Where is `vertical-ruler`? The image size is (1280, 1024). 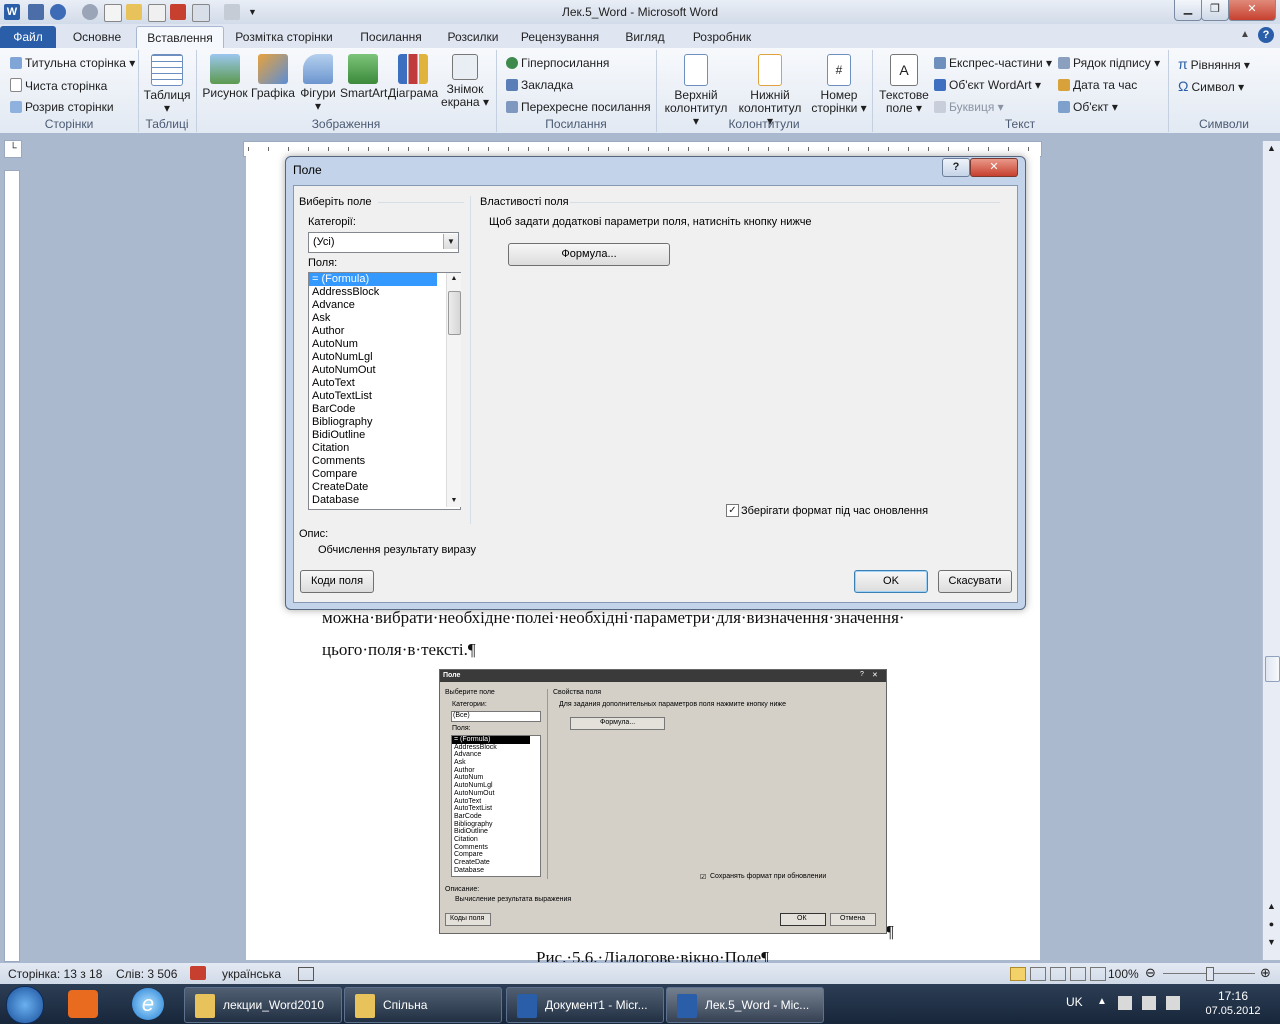 vertical-ruler is located at coordinates (12, 566).